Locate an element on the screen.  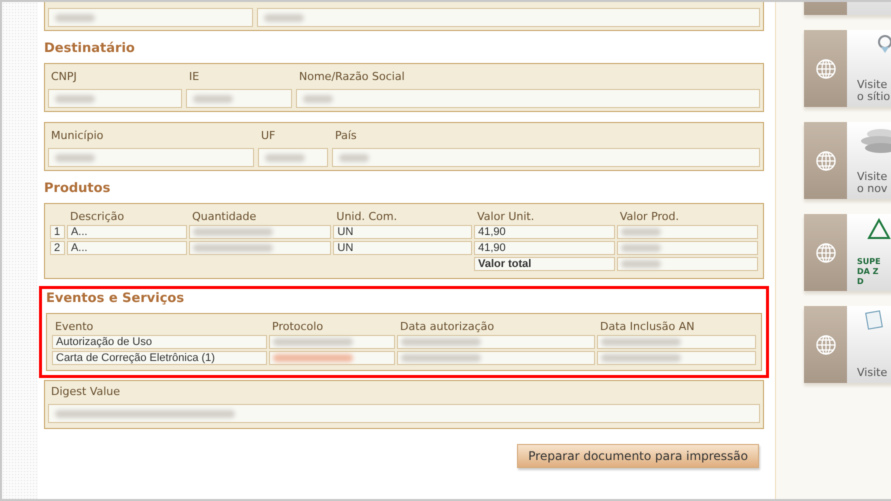
field-label: CNPJ is located at coordinates (64, 76).